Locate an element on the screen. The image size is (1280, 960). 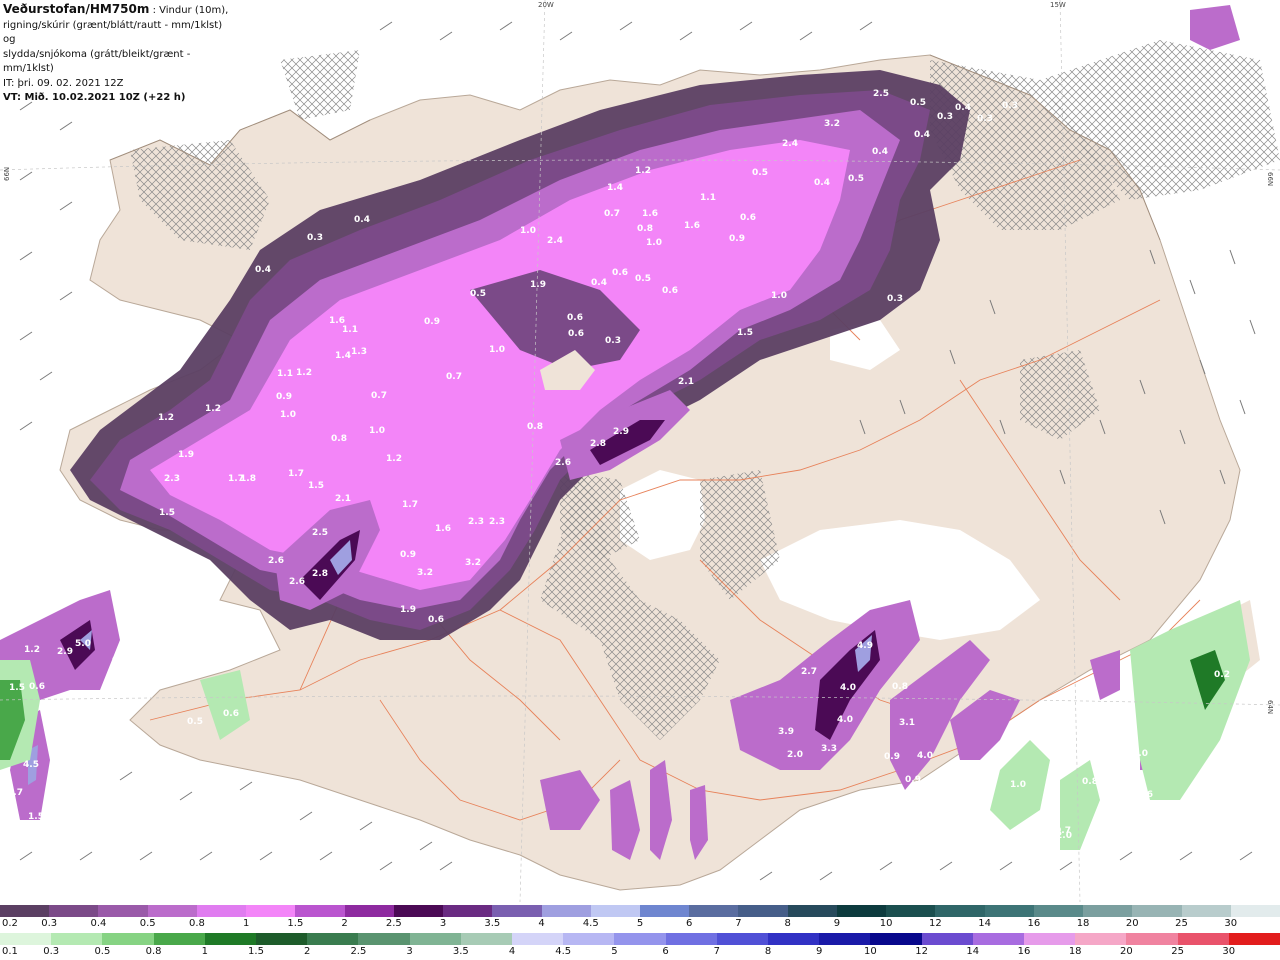
legend-label: 0.1 is located at coordinates (10, 951).